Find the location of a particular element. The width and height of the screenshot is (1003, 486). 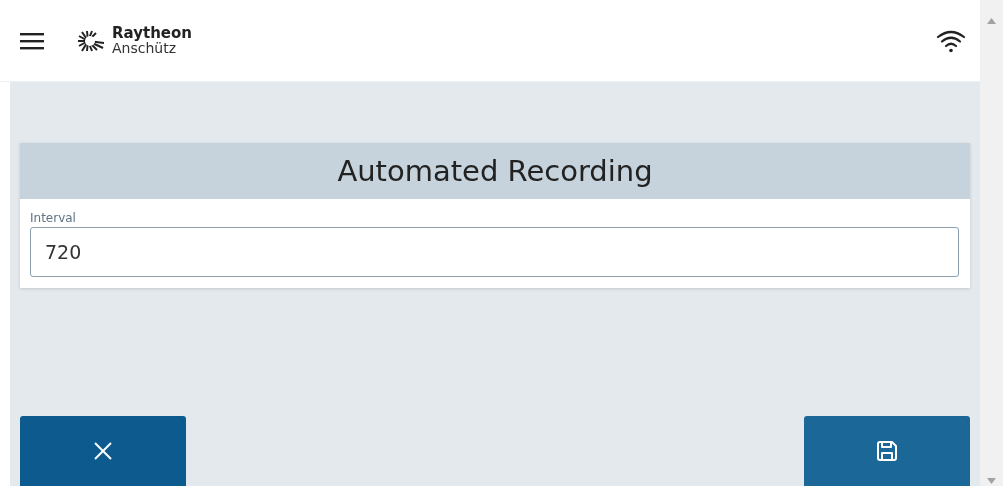

save-button is located at coordinates (887, 451).